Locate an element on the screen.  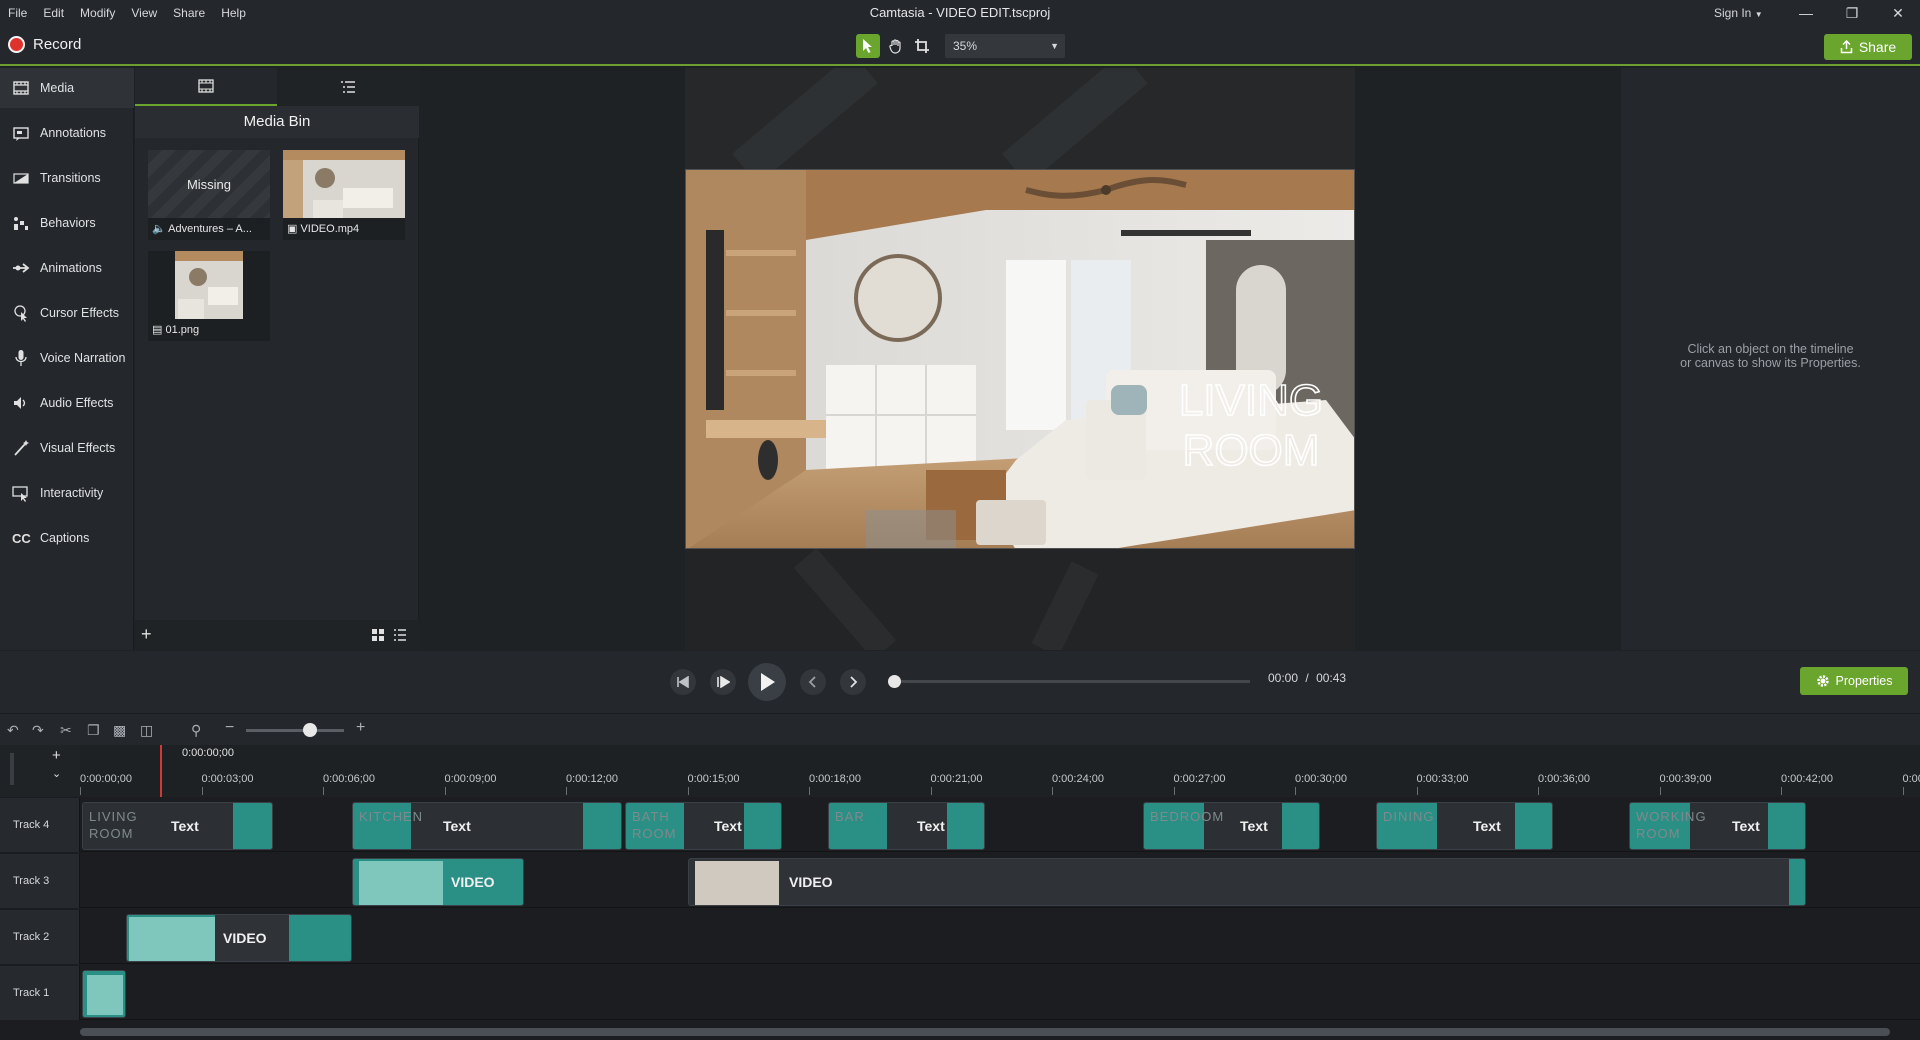
sidebar-item-label: Behaviors is located at coordinates (68, 223).